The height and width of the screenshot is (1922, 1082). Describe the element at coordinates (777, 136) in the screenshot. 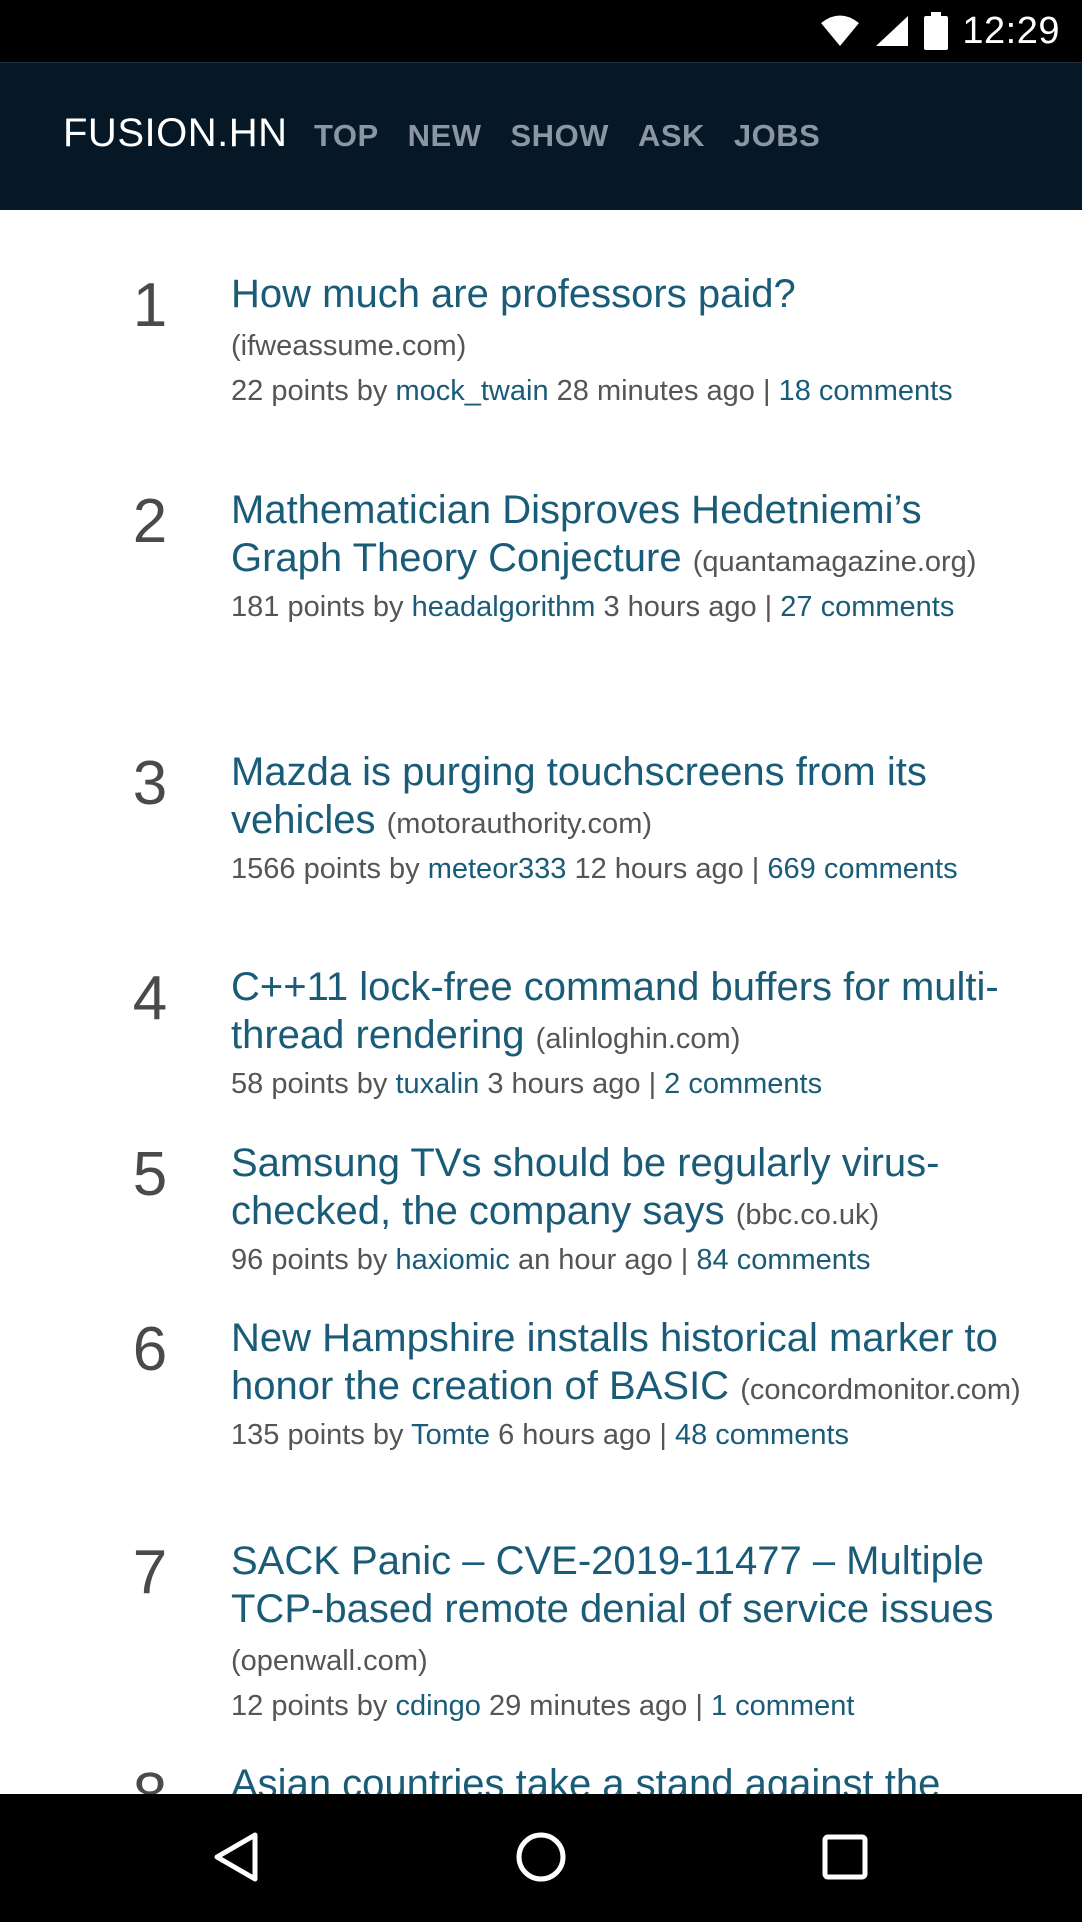

I see `nav-jobs: JOBS` at that location.